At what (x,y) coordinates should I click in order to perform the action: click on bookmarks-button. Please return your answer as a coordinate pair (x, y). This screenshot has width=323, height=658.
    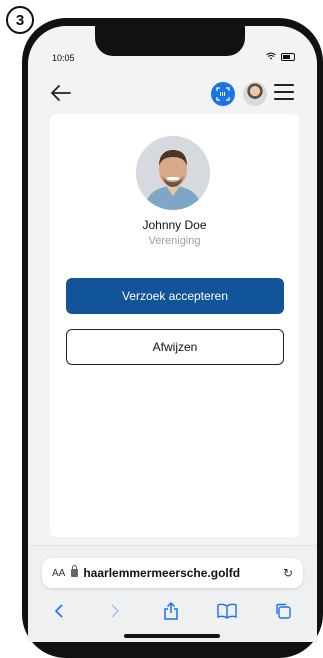
    Looking at the image, I should click on (227, 611).